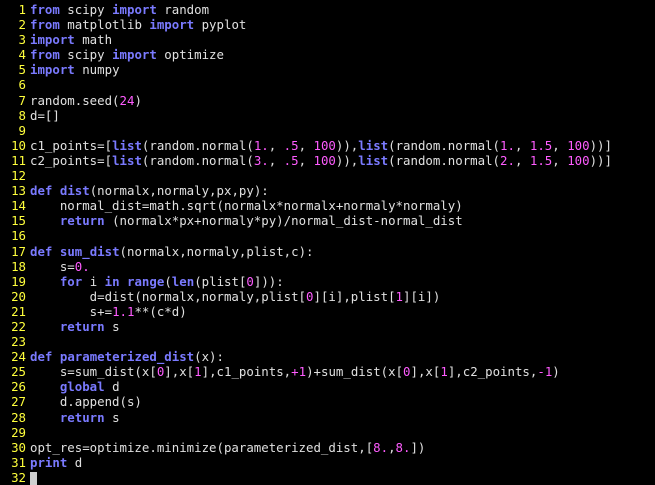 This screenshot has width=655, height=485. I want to click on code-token: math, so click(93, 40).